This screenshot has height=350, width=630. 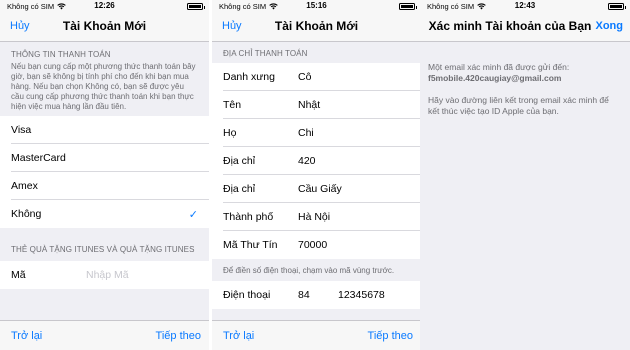 What do you see at coordinates (103, 249) in the screenshot?
I see `gift-card-header: THẺ QUÀ TẶNG ITUNES VÀ QUÀ TẶNG ITUNES` at bounding box center [103, 249].